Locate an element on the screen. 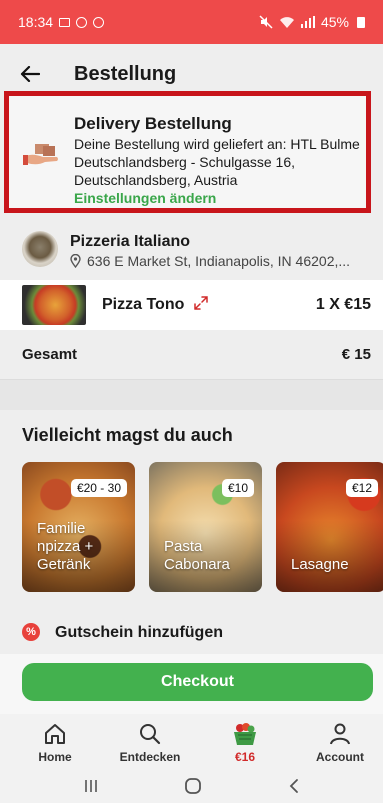  circle-icon is located at coordinates (99, 22).